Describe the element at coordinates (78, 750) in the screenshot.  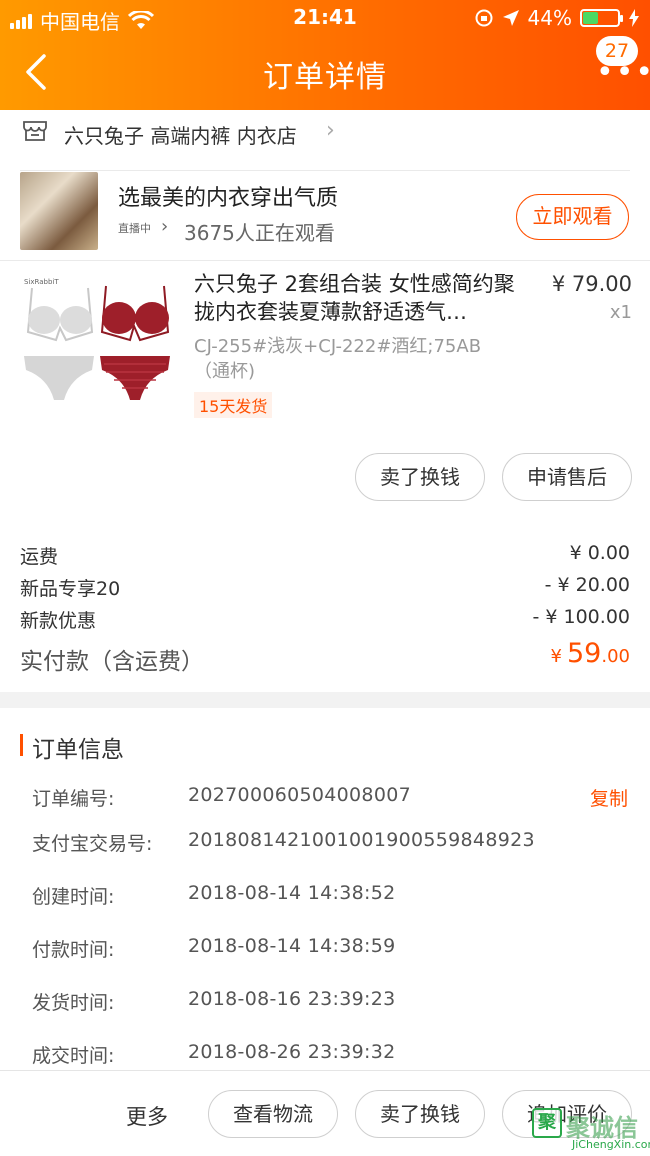
I see `order-info-title: 订单信息` at that location.